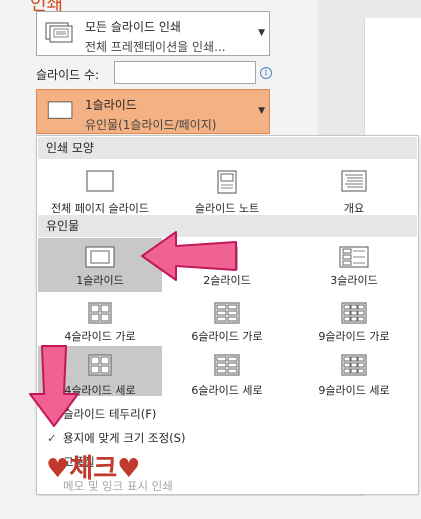 The height and width of the screenshot is (519, 421). What do you see at coordinates (354, 258) in the screenshot?
I see `three-slides-icon` at bounding box center [354, 258].